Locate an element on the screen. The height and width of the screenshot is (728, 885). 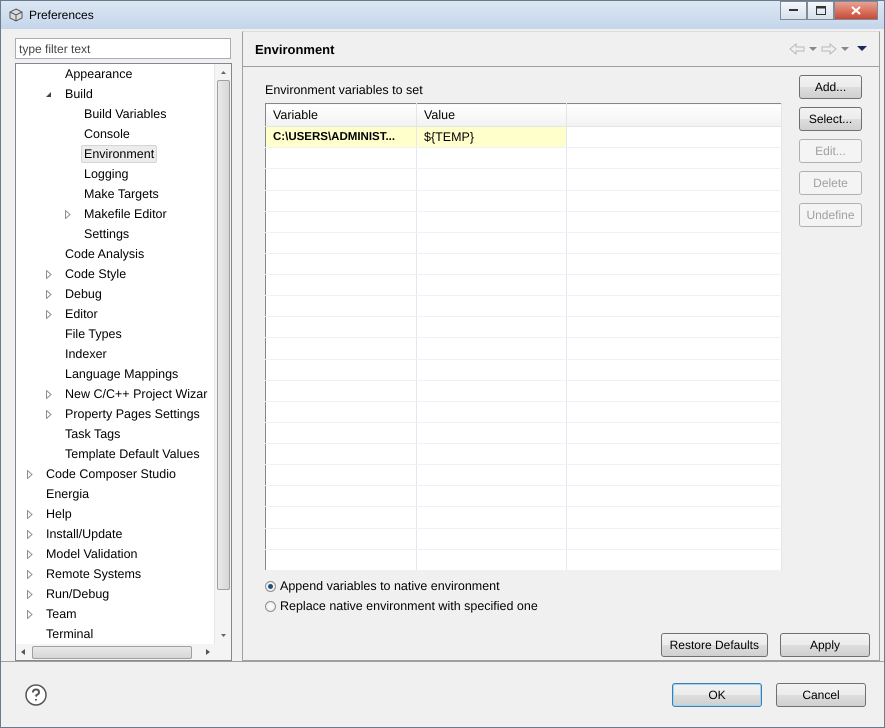
tree-item: Indexer is located at coordinates (86, 354).